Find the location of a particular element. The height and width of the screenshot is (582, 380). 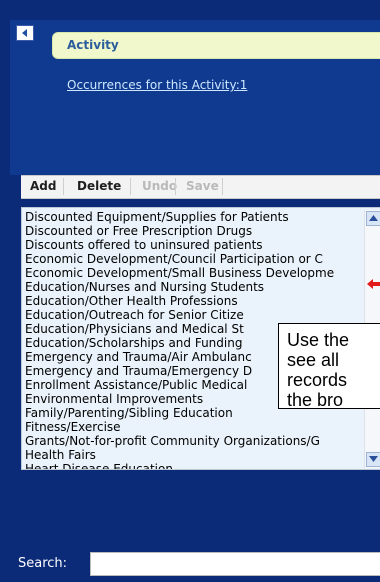

delete-button: Delete is located at coordinates (99, 186).